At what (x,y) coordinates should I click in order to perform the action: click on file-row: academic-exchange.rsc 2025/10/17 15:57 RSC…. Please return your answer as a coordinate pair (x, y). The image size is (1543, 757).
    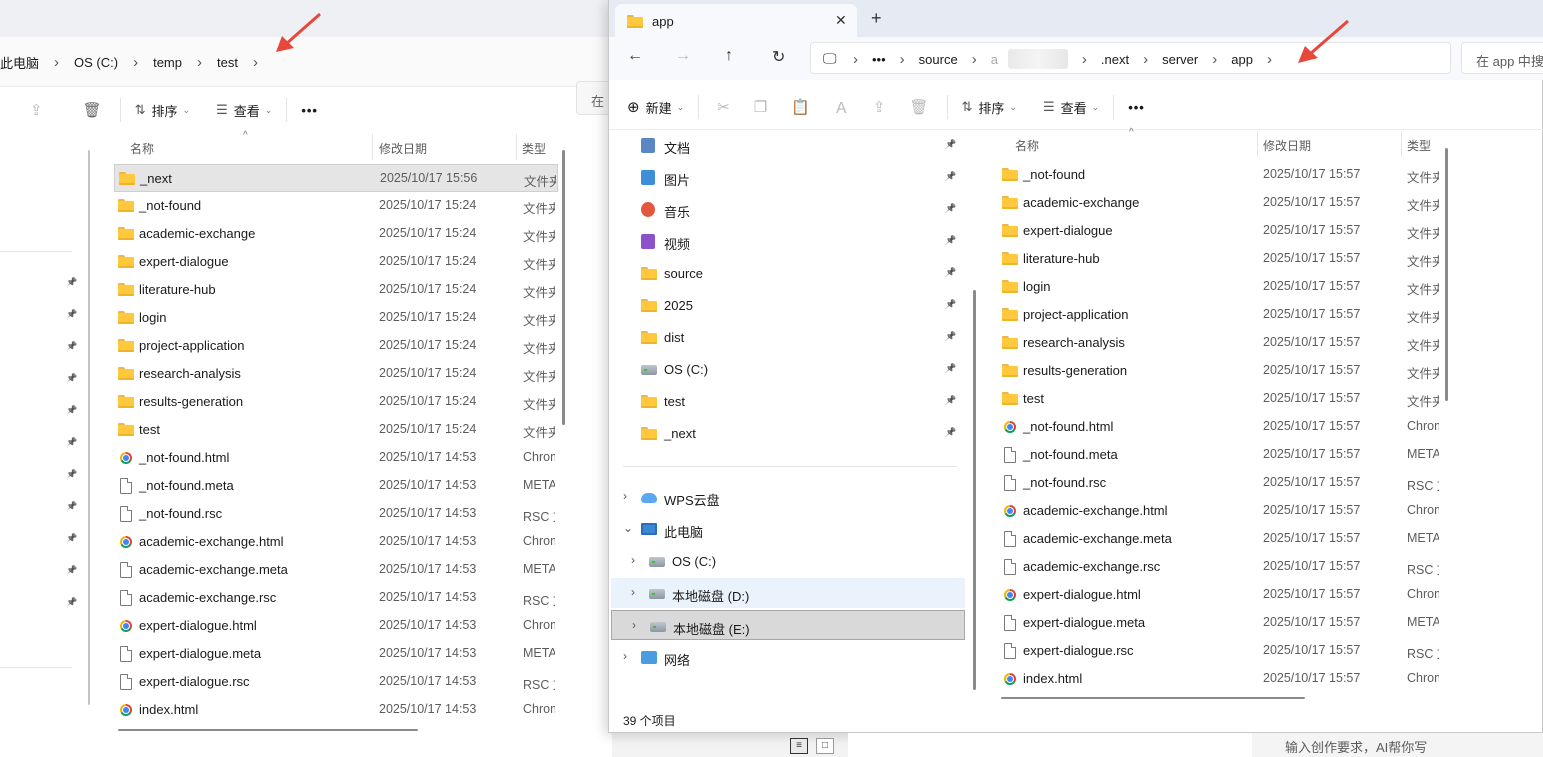
    Looking at the image, I should click on (1219, 567).